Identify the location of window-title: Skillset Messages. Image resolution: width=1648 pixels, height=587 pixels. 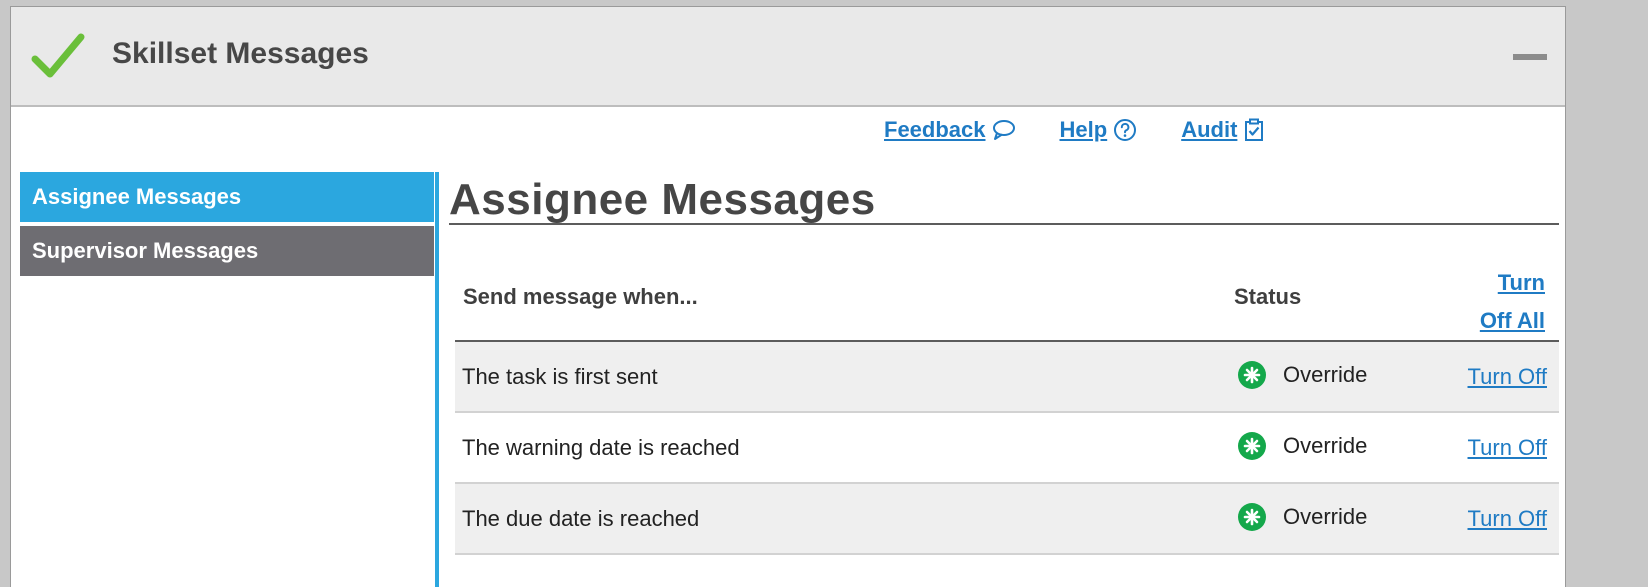
(240, 53).